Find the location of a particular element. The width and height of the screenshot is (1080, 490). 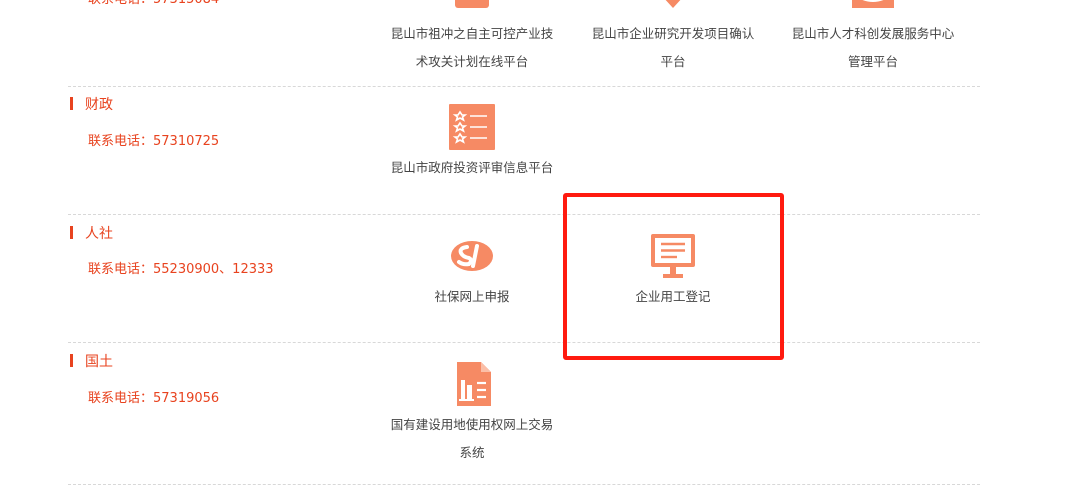

folder-icon is located at coordinates (873, 8).